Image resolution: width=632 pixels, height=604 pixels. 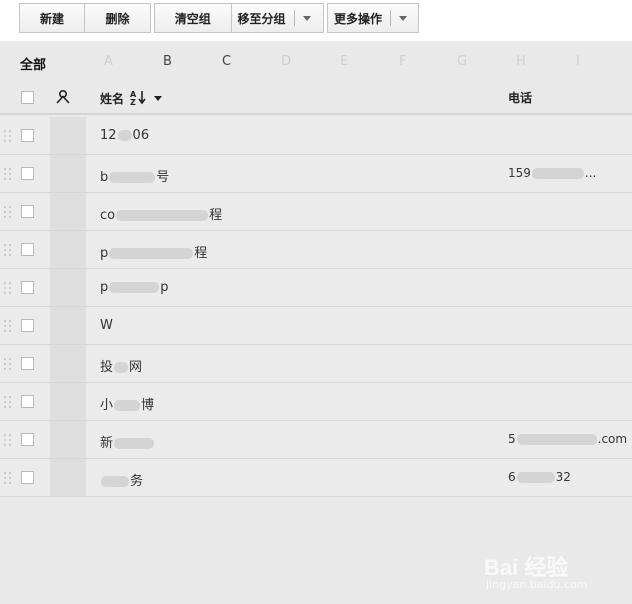 I want to click on new-button: 新建, so click(x=52, y=18).